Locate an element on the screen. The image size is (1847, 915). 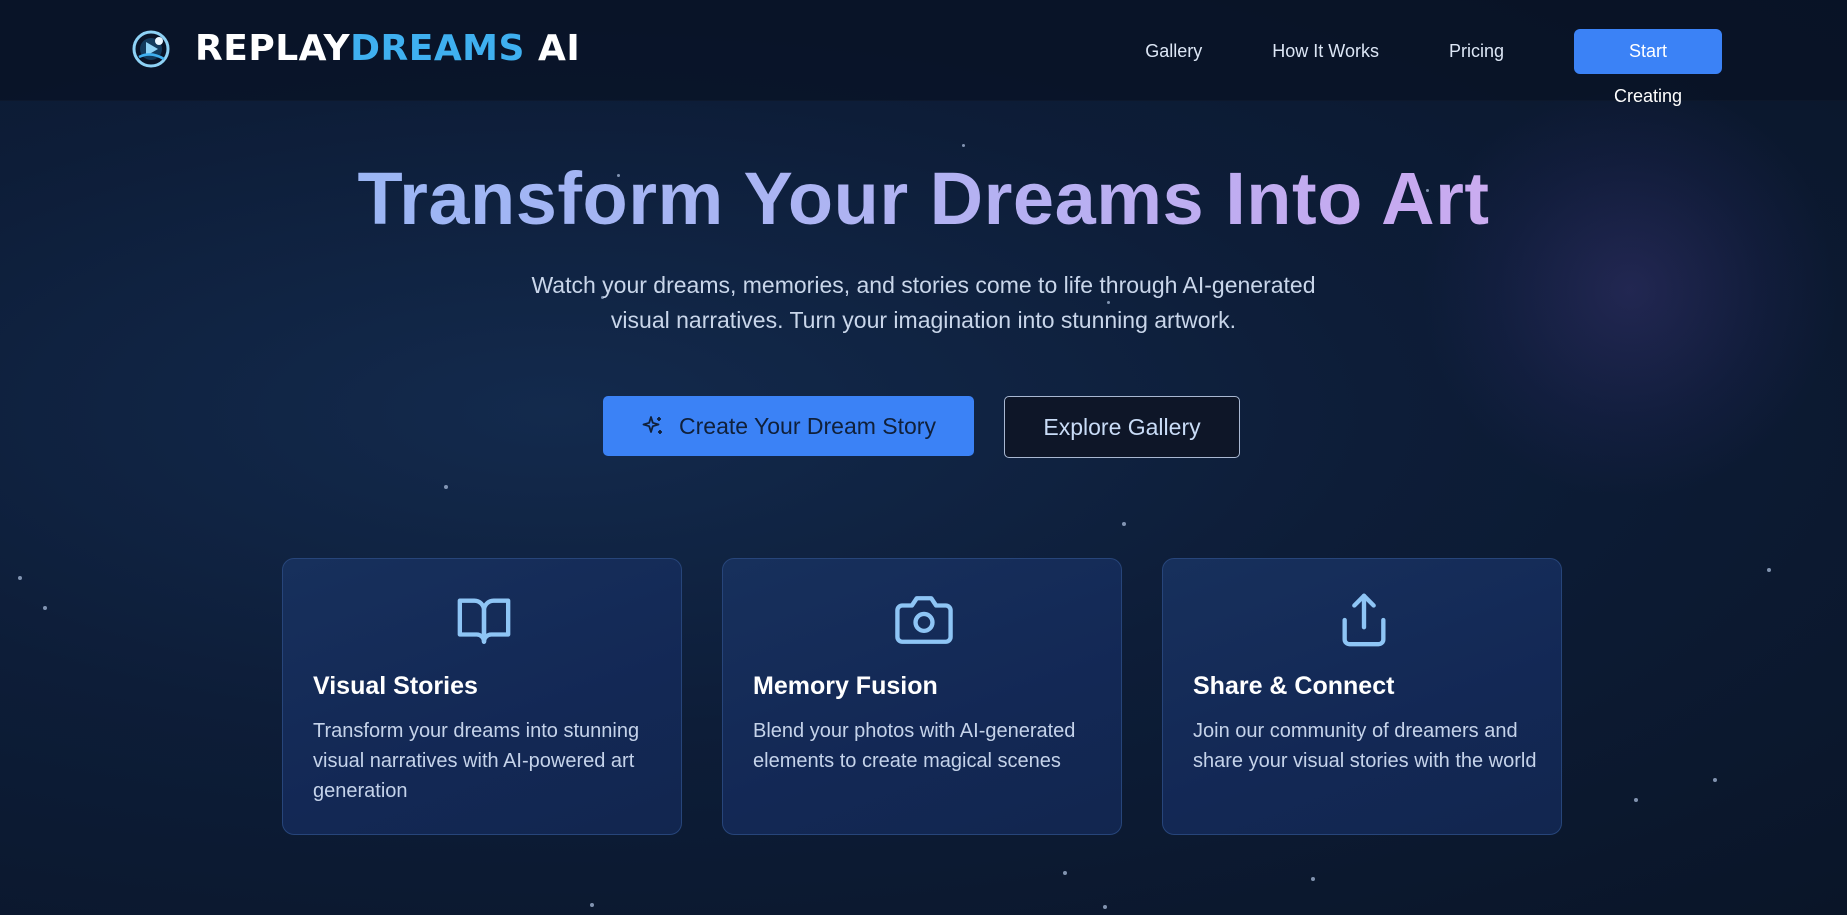
nav-link-gallery: Gallery is located at coordinates (1173, 51).